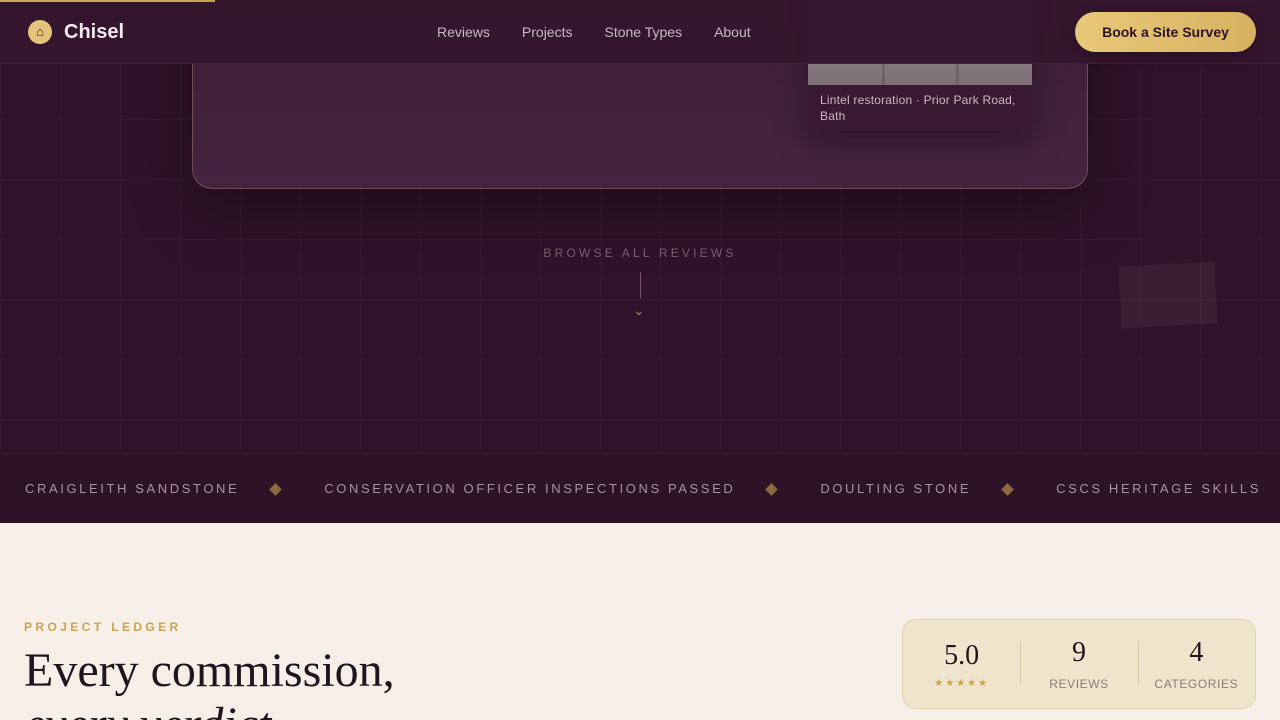 The height and width of the screenshot is (720, 1280). What do you see at coordinates (640, 285) in the screenshot?
I see `scroll-indicator-line` at bounding box center [640, 285].